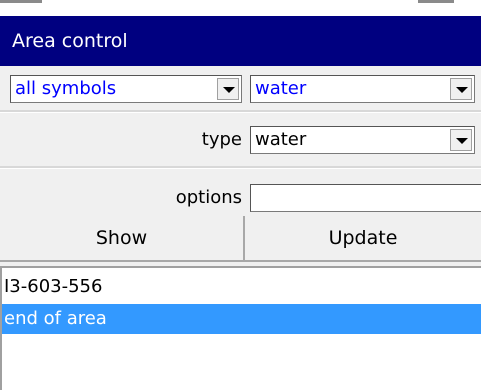 Image resolution: width=481 pixels, height=390 pixels. I want to click on symbol-name-value: water, so click(281, 88).